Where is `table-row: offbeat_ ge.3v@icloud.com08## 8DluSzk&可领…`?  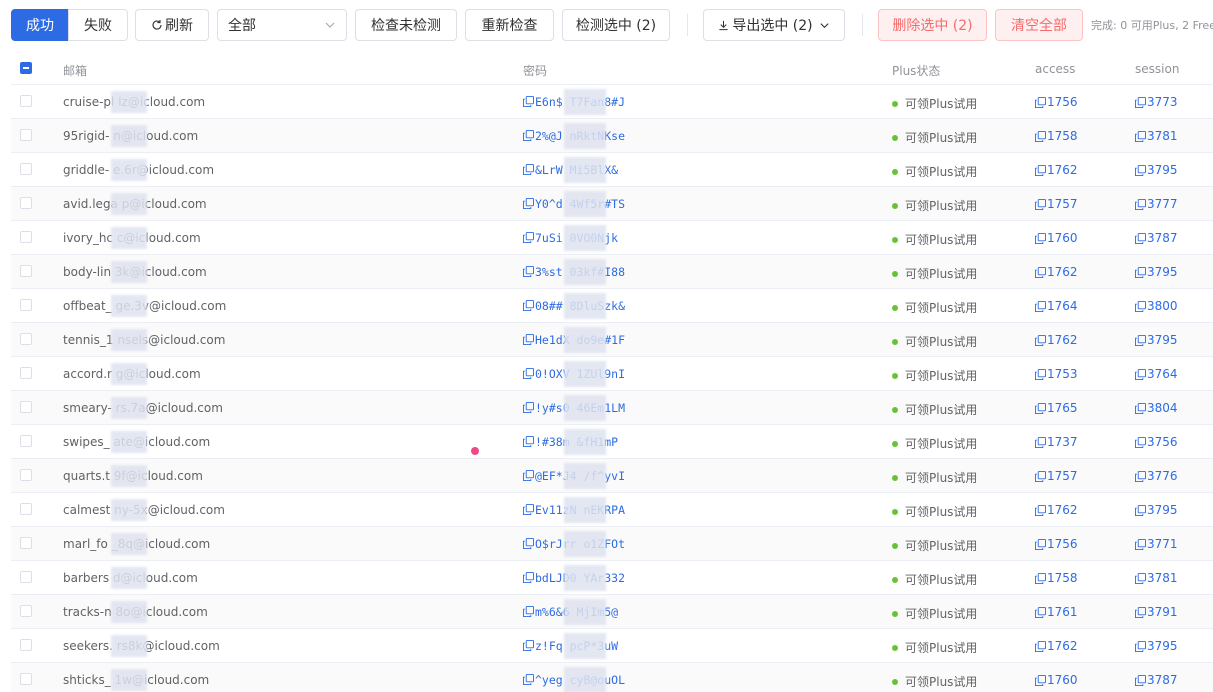 table-row: offbeat_ ge.3v@icloud.com08## 8DluSzk&可领… is located at coordinates (612, 306).